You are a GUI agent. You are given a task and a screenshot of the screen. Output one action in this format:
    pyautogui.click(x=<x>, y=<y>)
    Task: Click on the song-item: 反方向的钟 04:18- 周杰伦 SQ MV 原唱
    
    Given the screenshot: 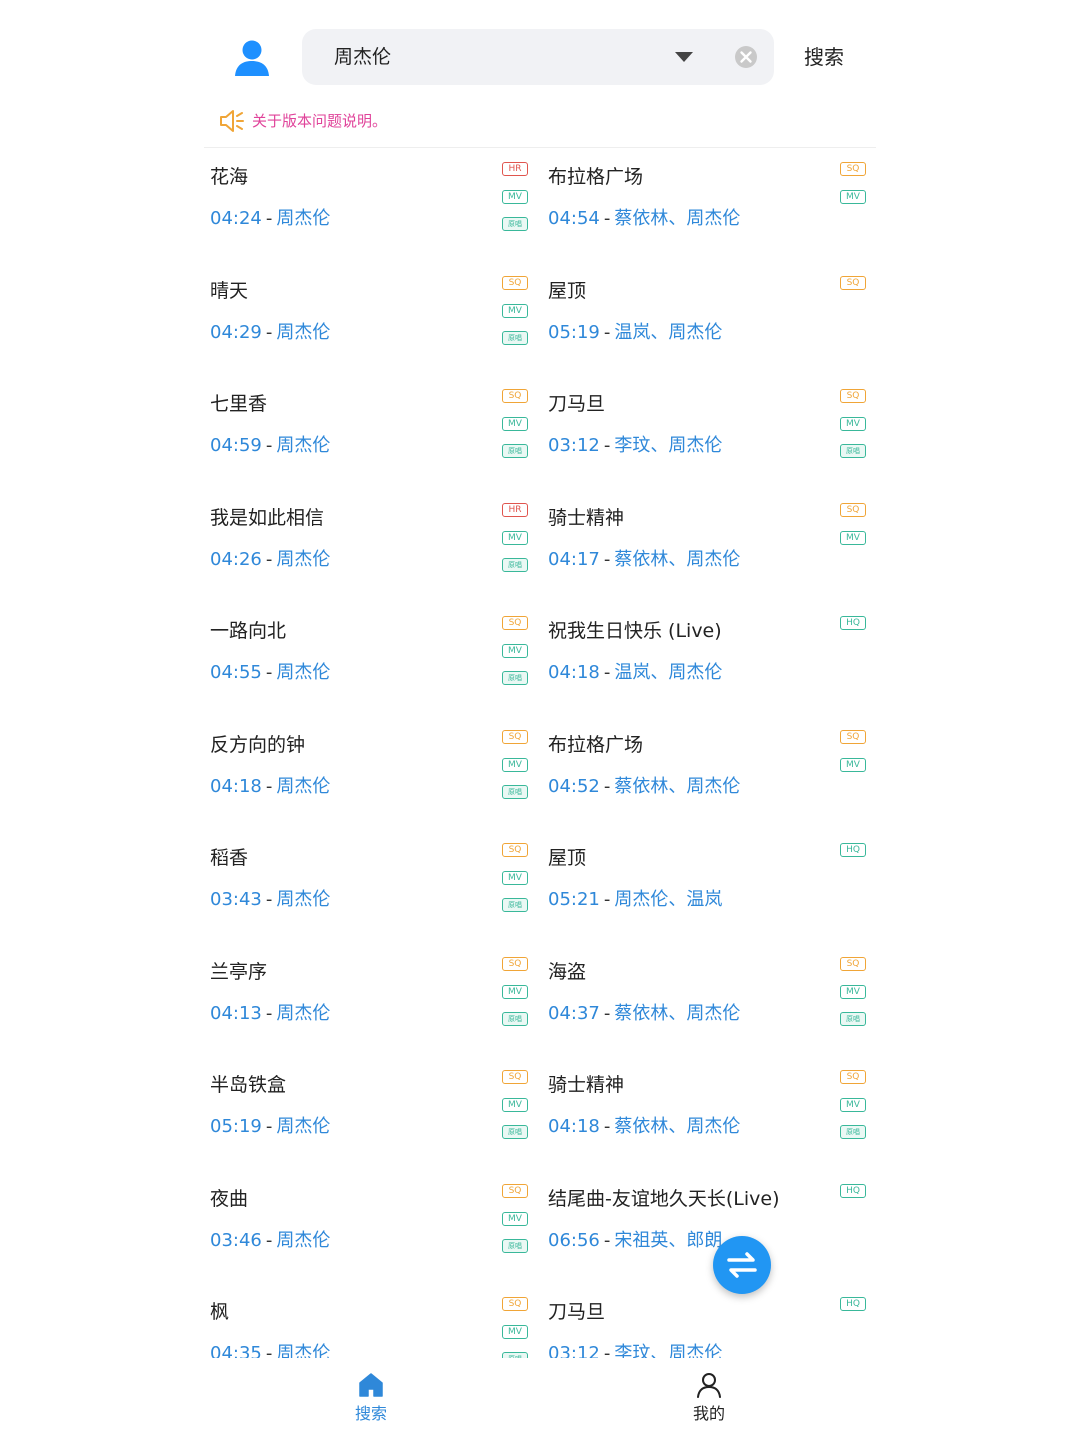 What is the action you would take?
    pyautogui.click(x=372, y=772)
    